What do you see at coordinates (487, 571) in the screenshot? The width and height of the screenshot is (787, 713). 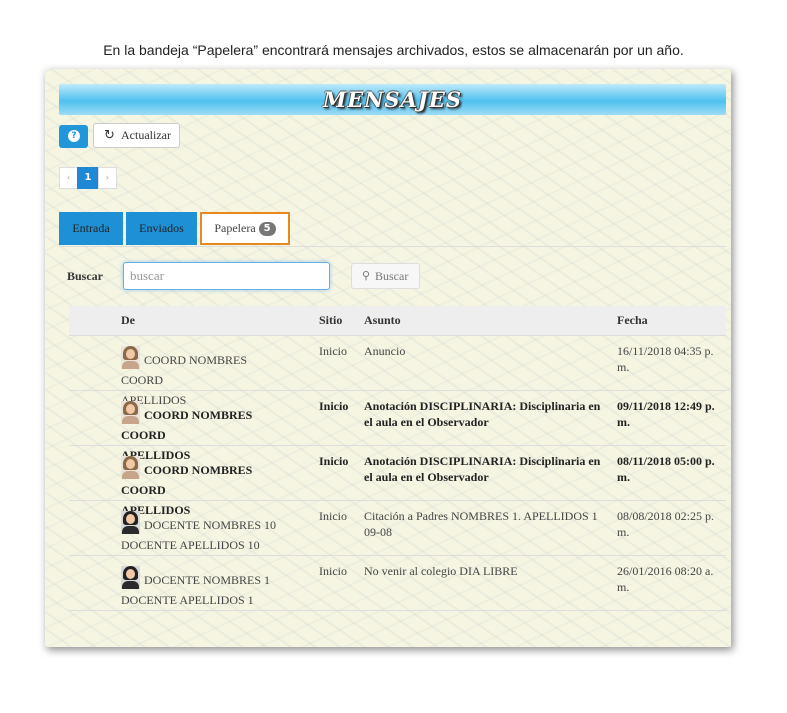 I see `subject-cell: No venir al colegio DIA LIBRE` at bounding box center [487, 571].